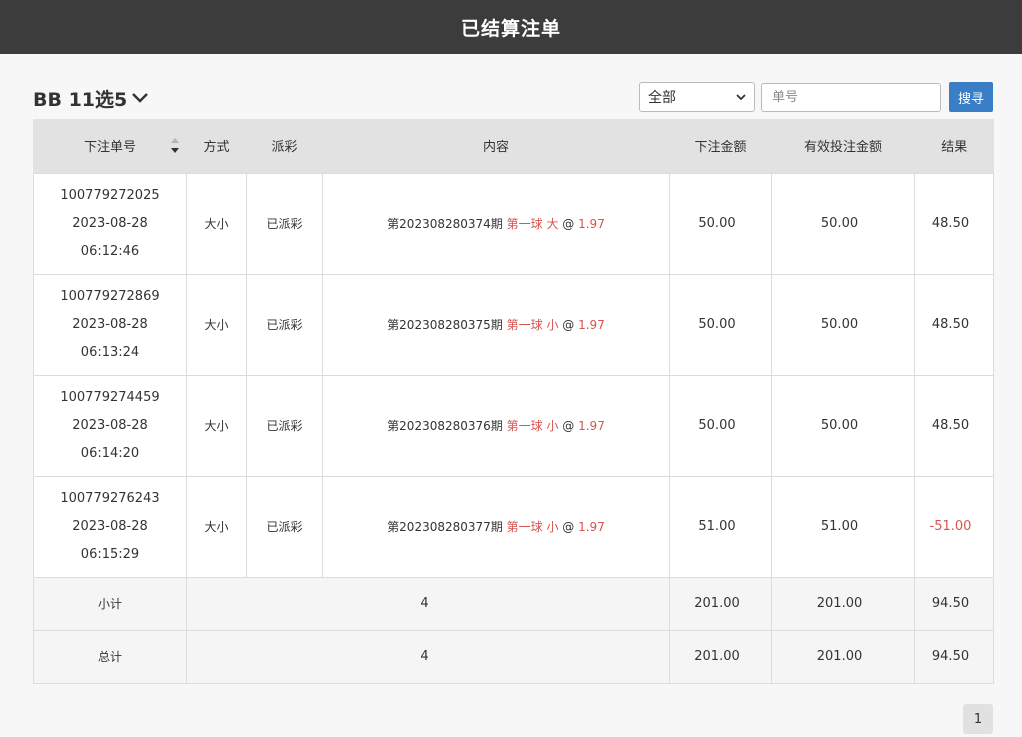  I want to click on game-selector: BB 11选5, so click(91, 98).